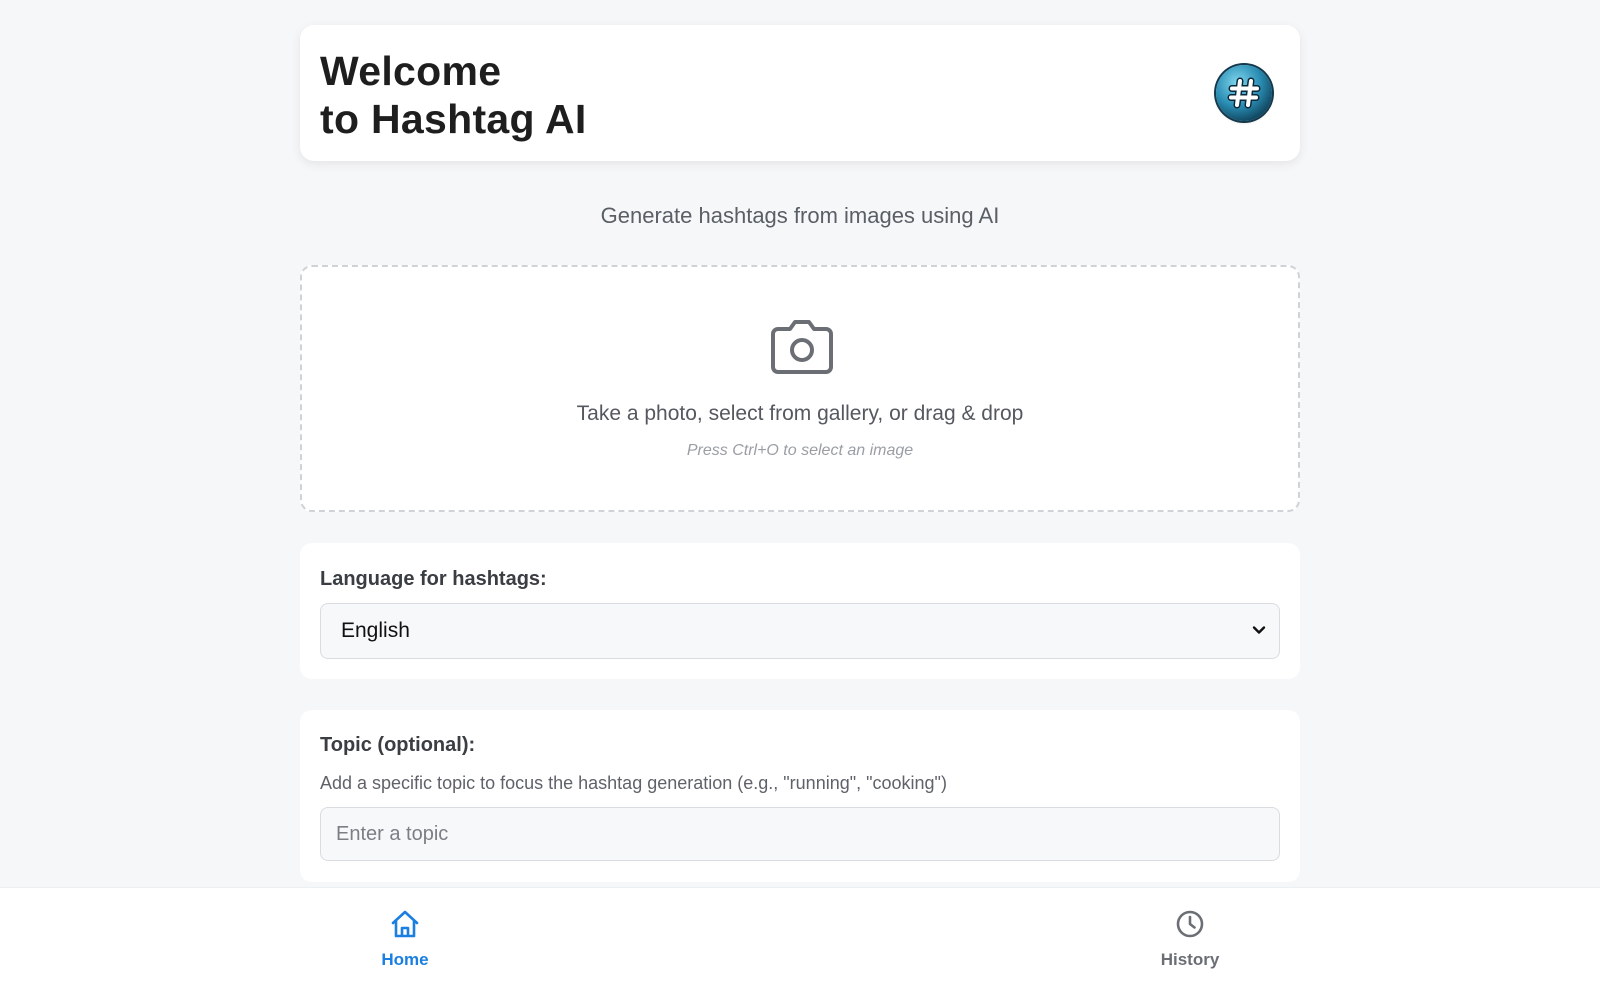 The image size is (1600, 1000). What do you see at coordinates (405, 959) in the screenshot?
I see `nav-home-label: Home` at bounding box center [405, 959].